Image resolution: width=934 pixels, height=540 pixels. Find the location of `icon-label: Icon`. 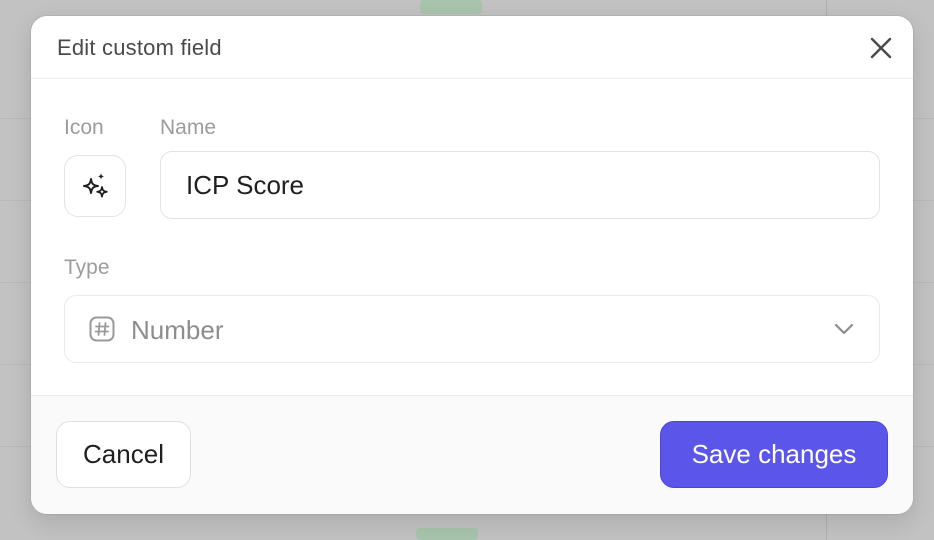

icon-label: Icon is located at coordinates (84, 127).